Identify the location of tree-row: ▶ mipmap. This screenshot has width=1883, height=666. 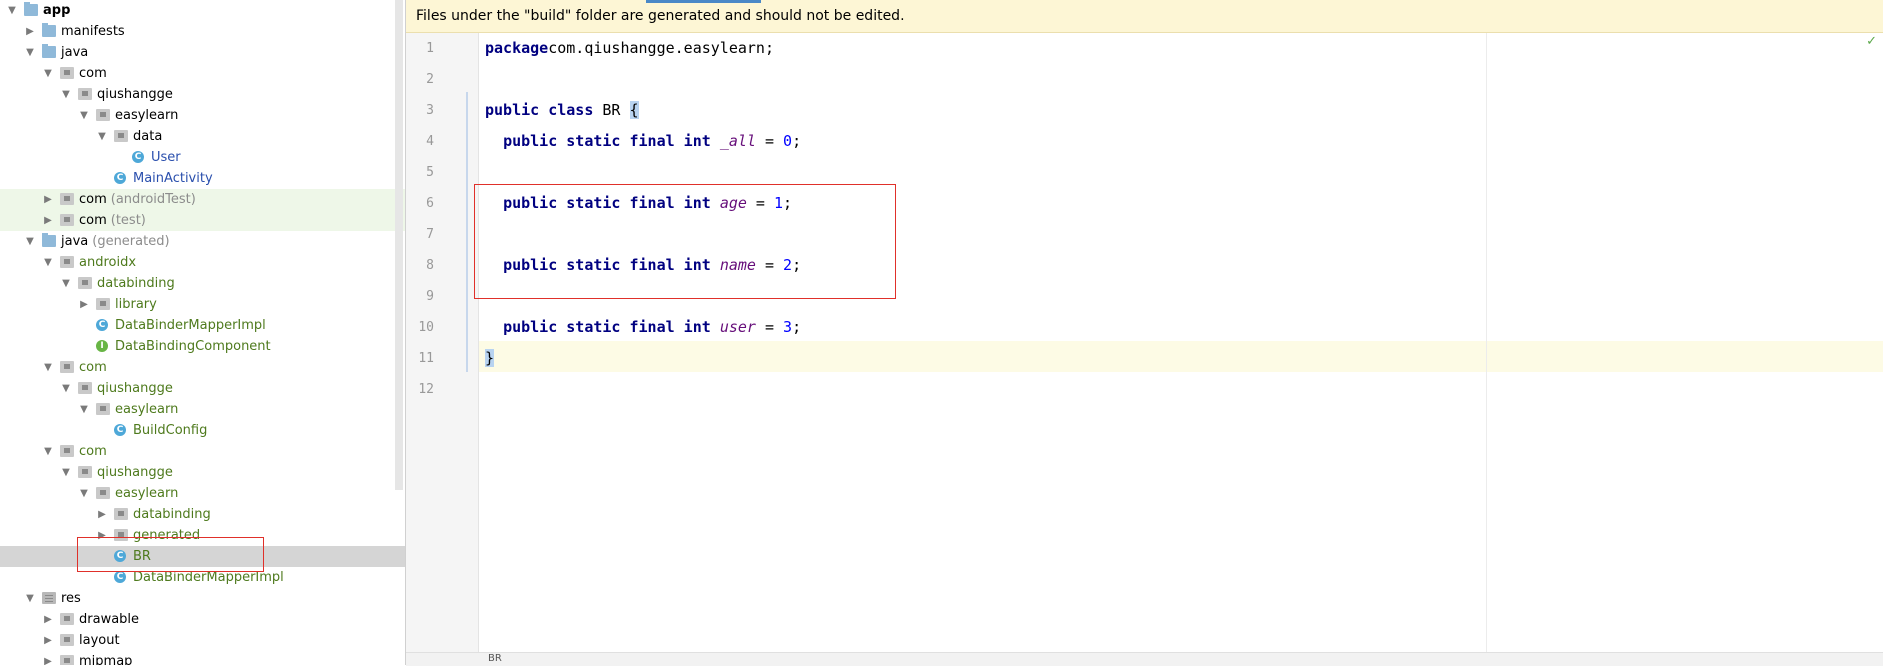
(202, 658).